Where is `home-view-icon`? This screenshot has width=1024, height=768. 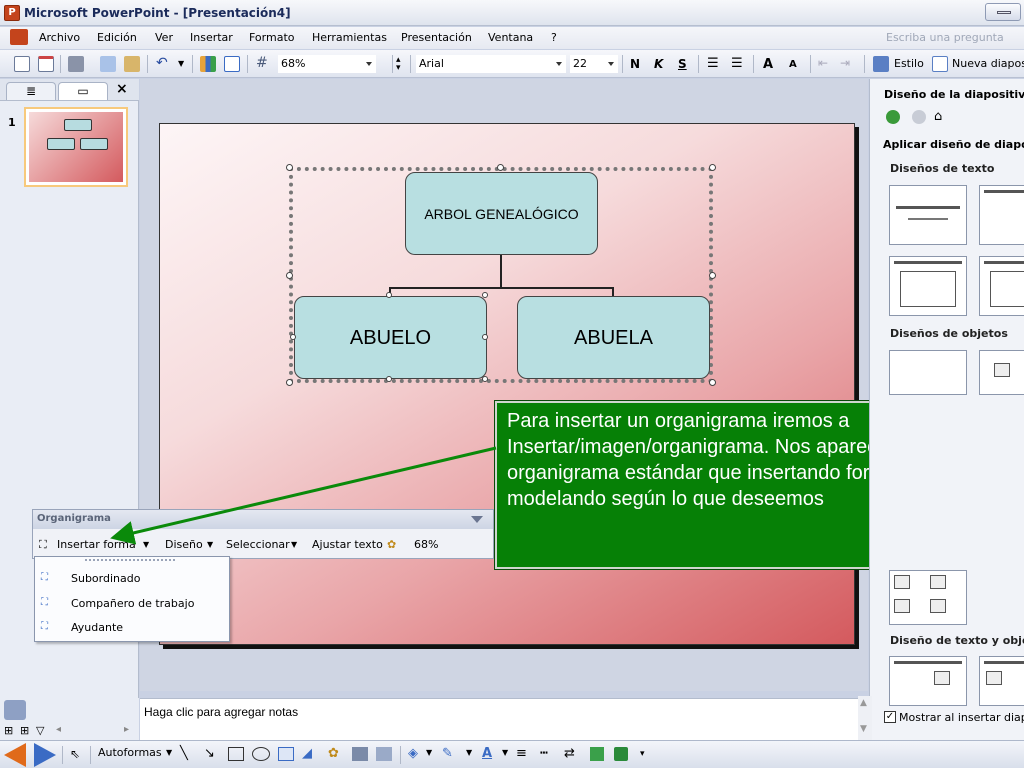 home-view-icon is located at coordinates (15, 710).